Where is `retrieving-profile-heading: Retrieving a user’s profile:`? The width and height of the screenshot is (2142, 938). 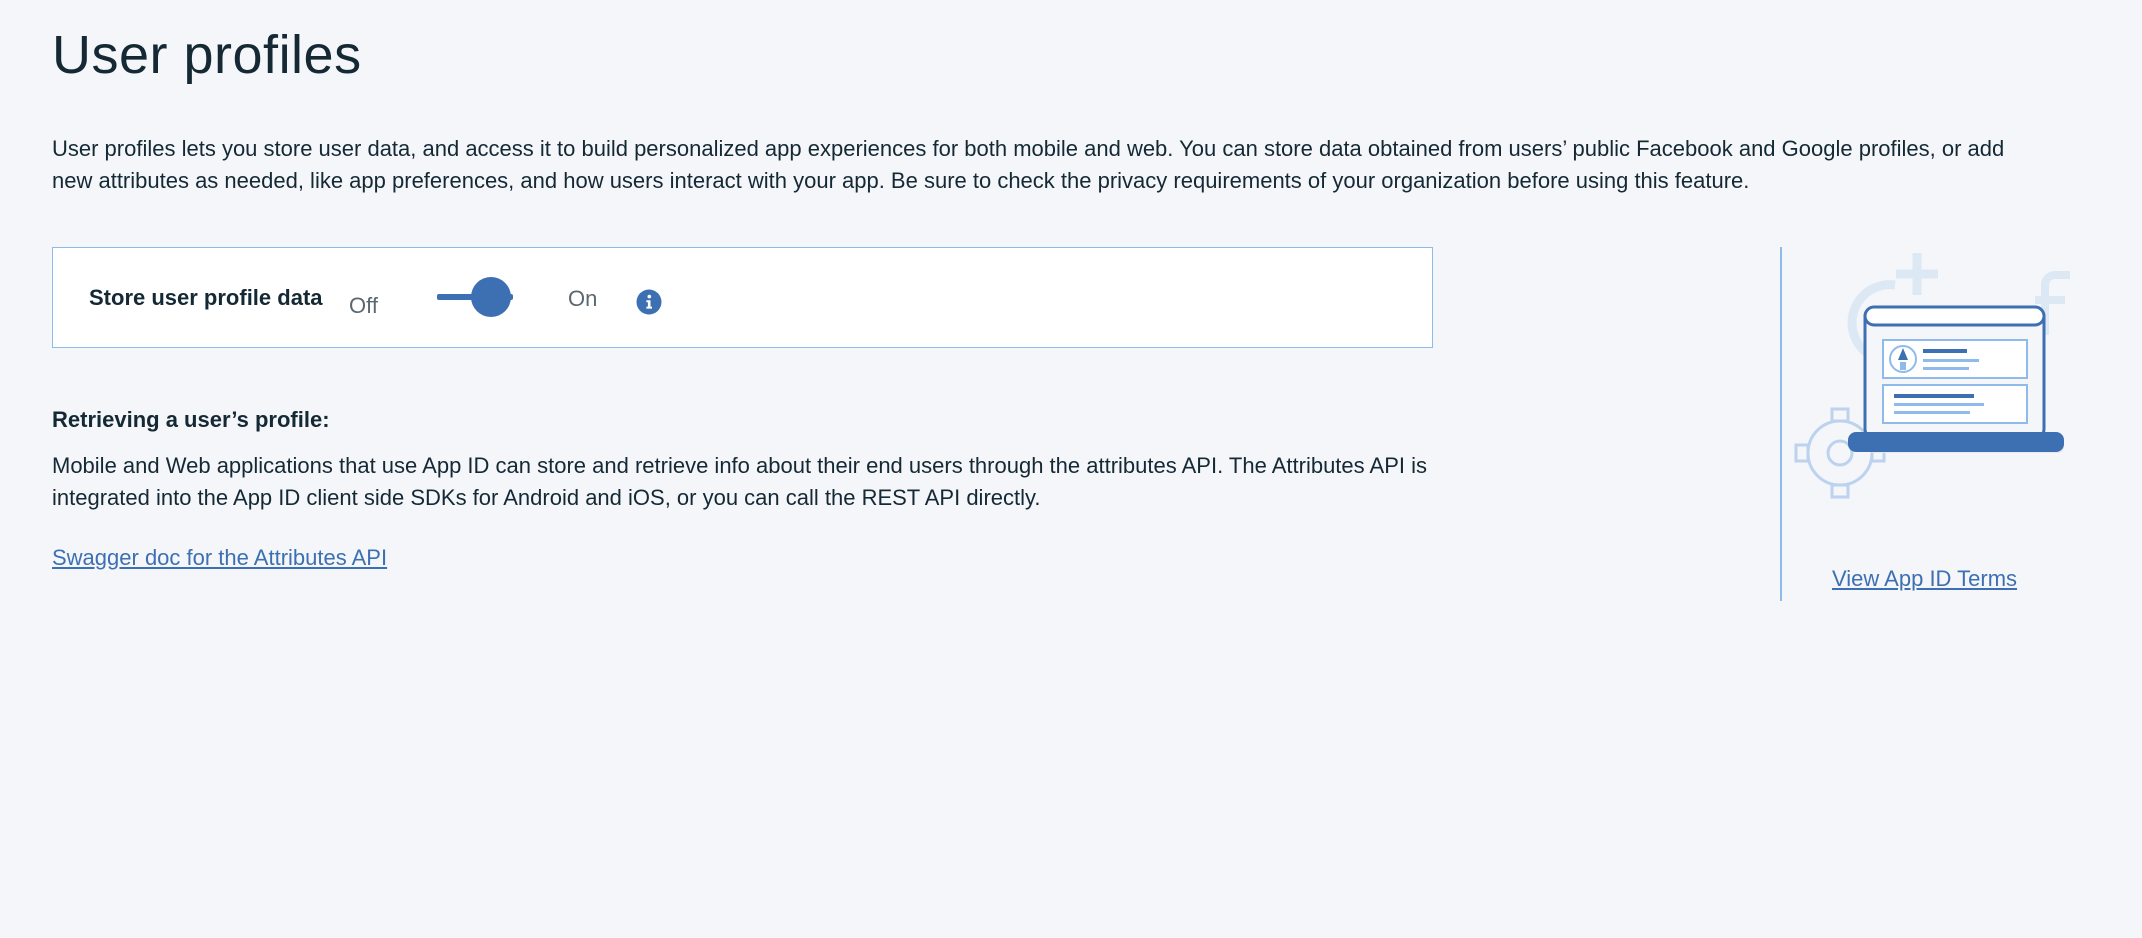
retrieving-profile-heading: Retrieving a user’s profile: is located at coordinates (191, 419).